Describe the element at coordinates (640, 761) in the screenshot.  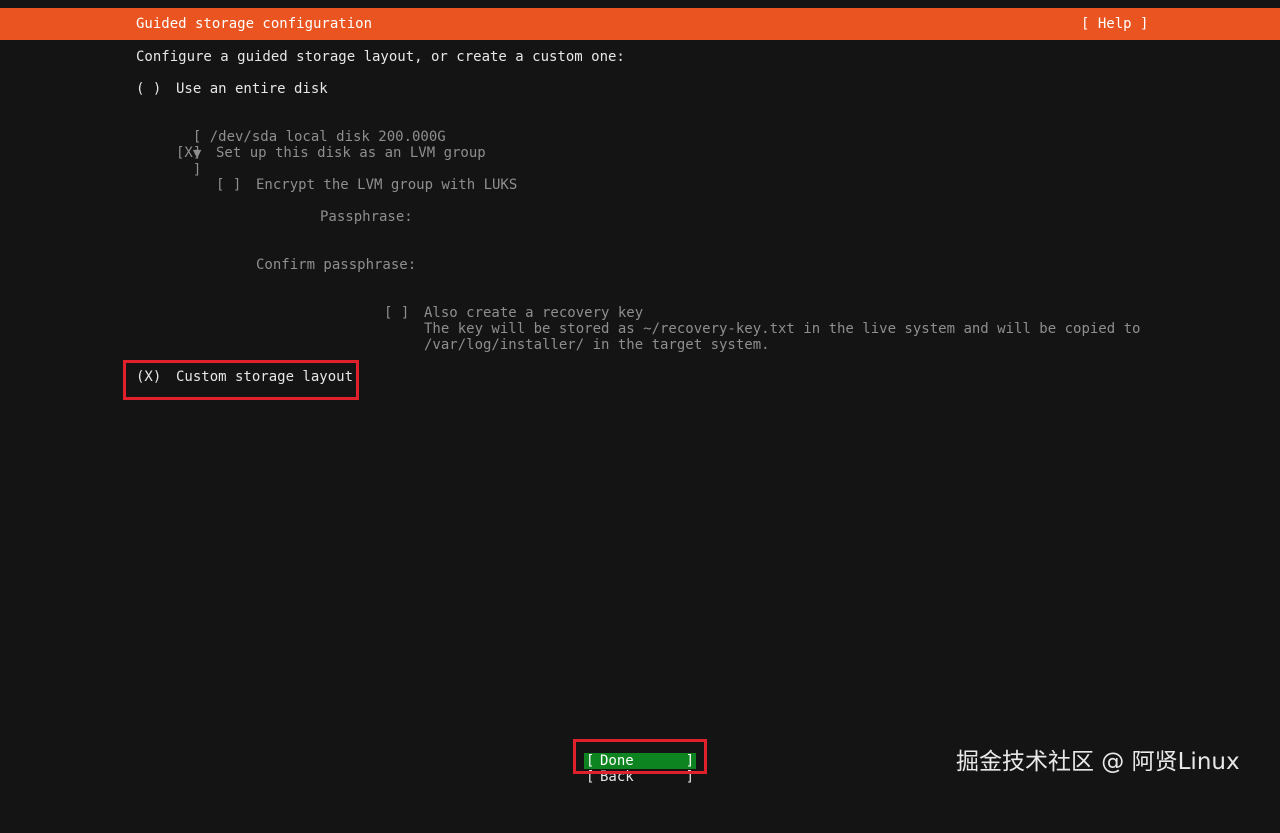
I see `done-button: [ Done ]` at that location.